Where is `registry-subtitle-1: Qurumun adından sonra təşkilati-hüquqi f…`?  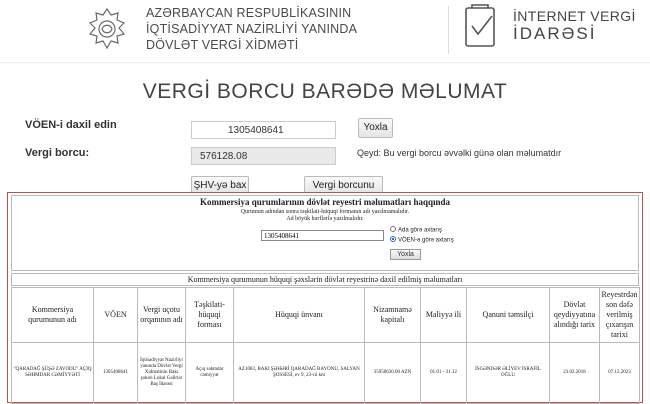 registry-subtitle-1: Qurumun adından sonra təşkilati-hüquqi f… is located at coordinates (325, 212).